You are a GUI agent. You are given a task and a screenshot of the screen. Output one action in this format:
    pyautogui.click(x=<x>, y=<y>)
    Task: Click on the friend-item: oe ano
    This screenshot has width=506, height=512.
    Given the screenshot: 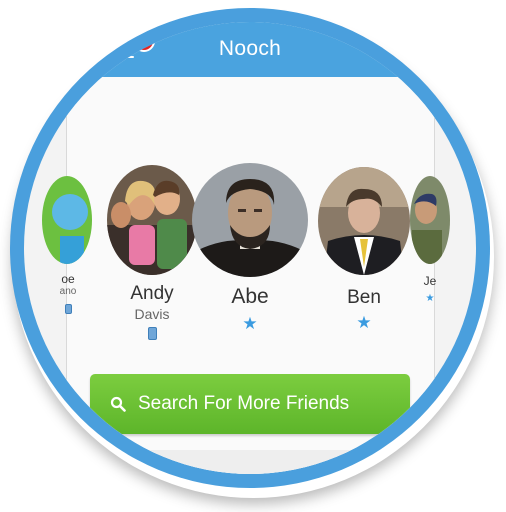 What is the action you would take?
    pyautogui.click(x=68, y=247)
    